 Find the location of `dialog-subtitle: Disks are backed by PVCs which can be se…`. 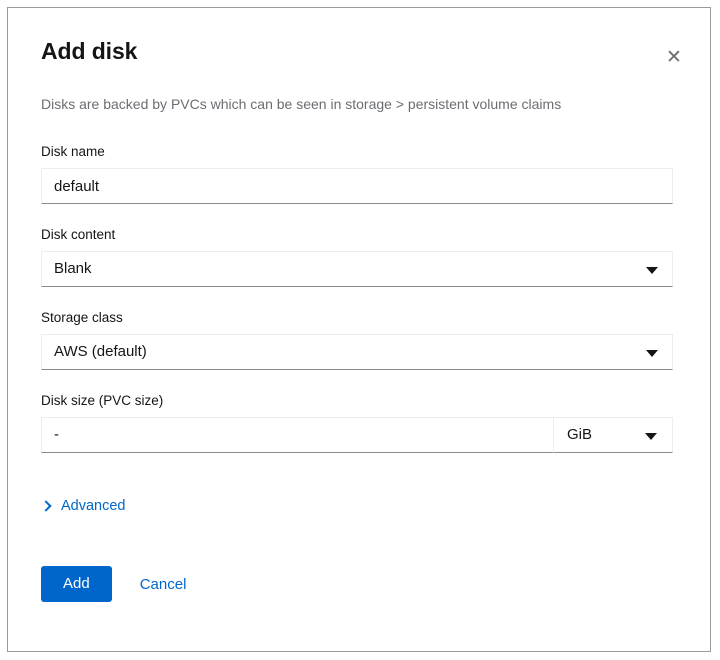

dialog-subtitle: Disks are backed by PVCs which can be se… is located at coordinates (301, 103).